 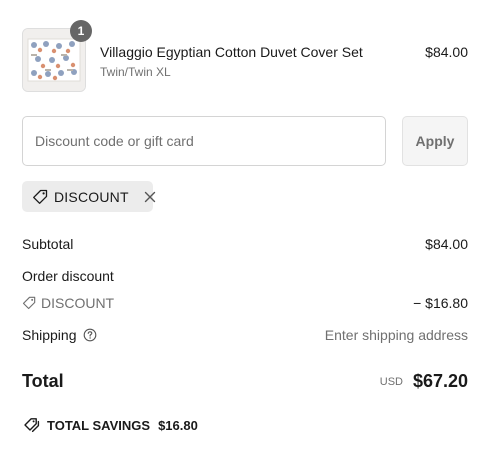 I want to click on quantity-badge: 1, so click(x=81, y=31).